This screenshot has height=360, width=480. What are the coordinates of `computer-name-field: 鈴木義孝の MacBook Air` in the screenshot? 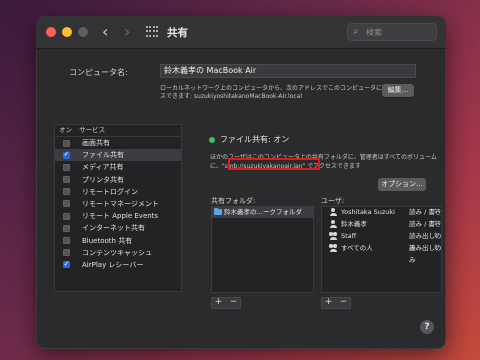 It's located at (288, 71).